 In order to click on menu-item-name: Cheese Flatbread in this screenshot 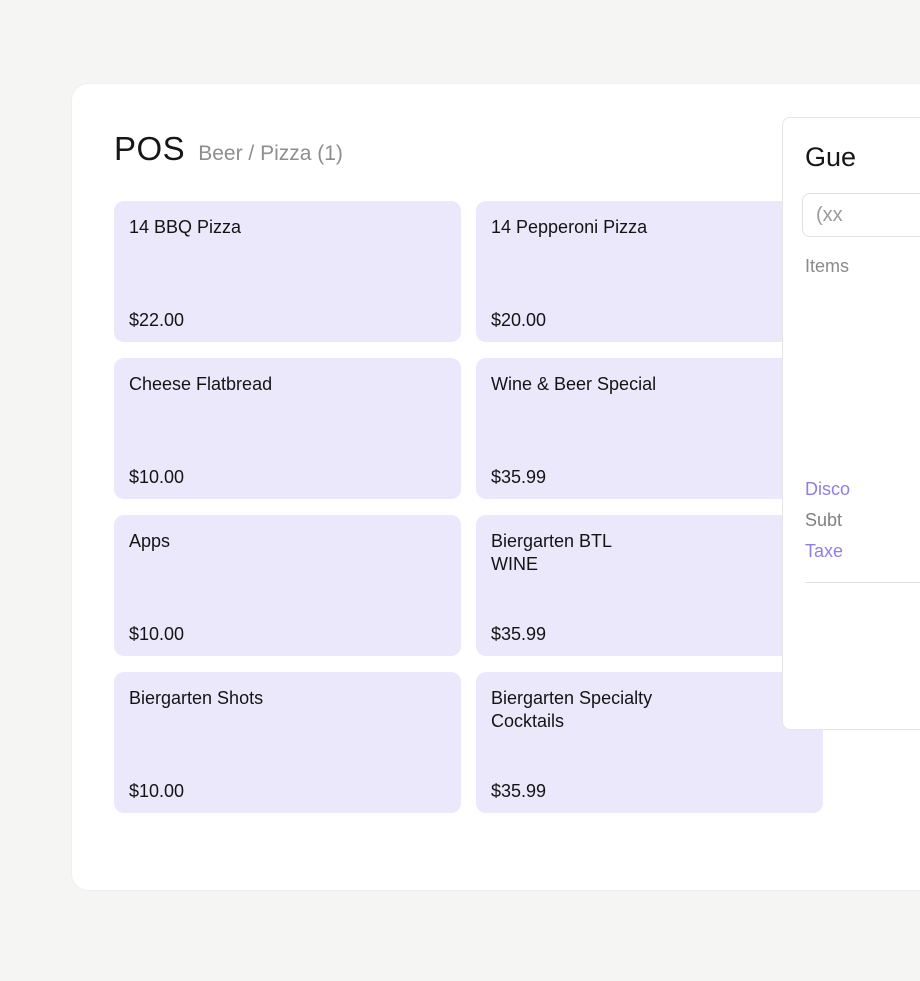, I will do `click(201, 384)`.